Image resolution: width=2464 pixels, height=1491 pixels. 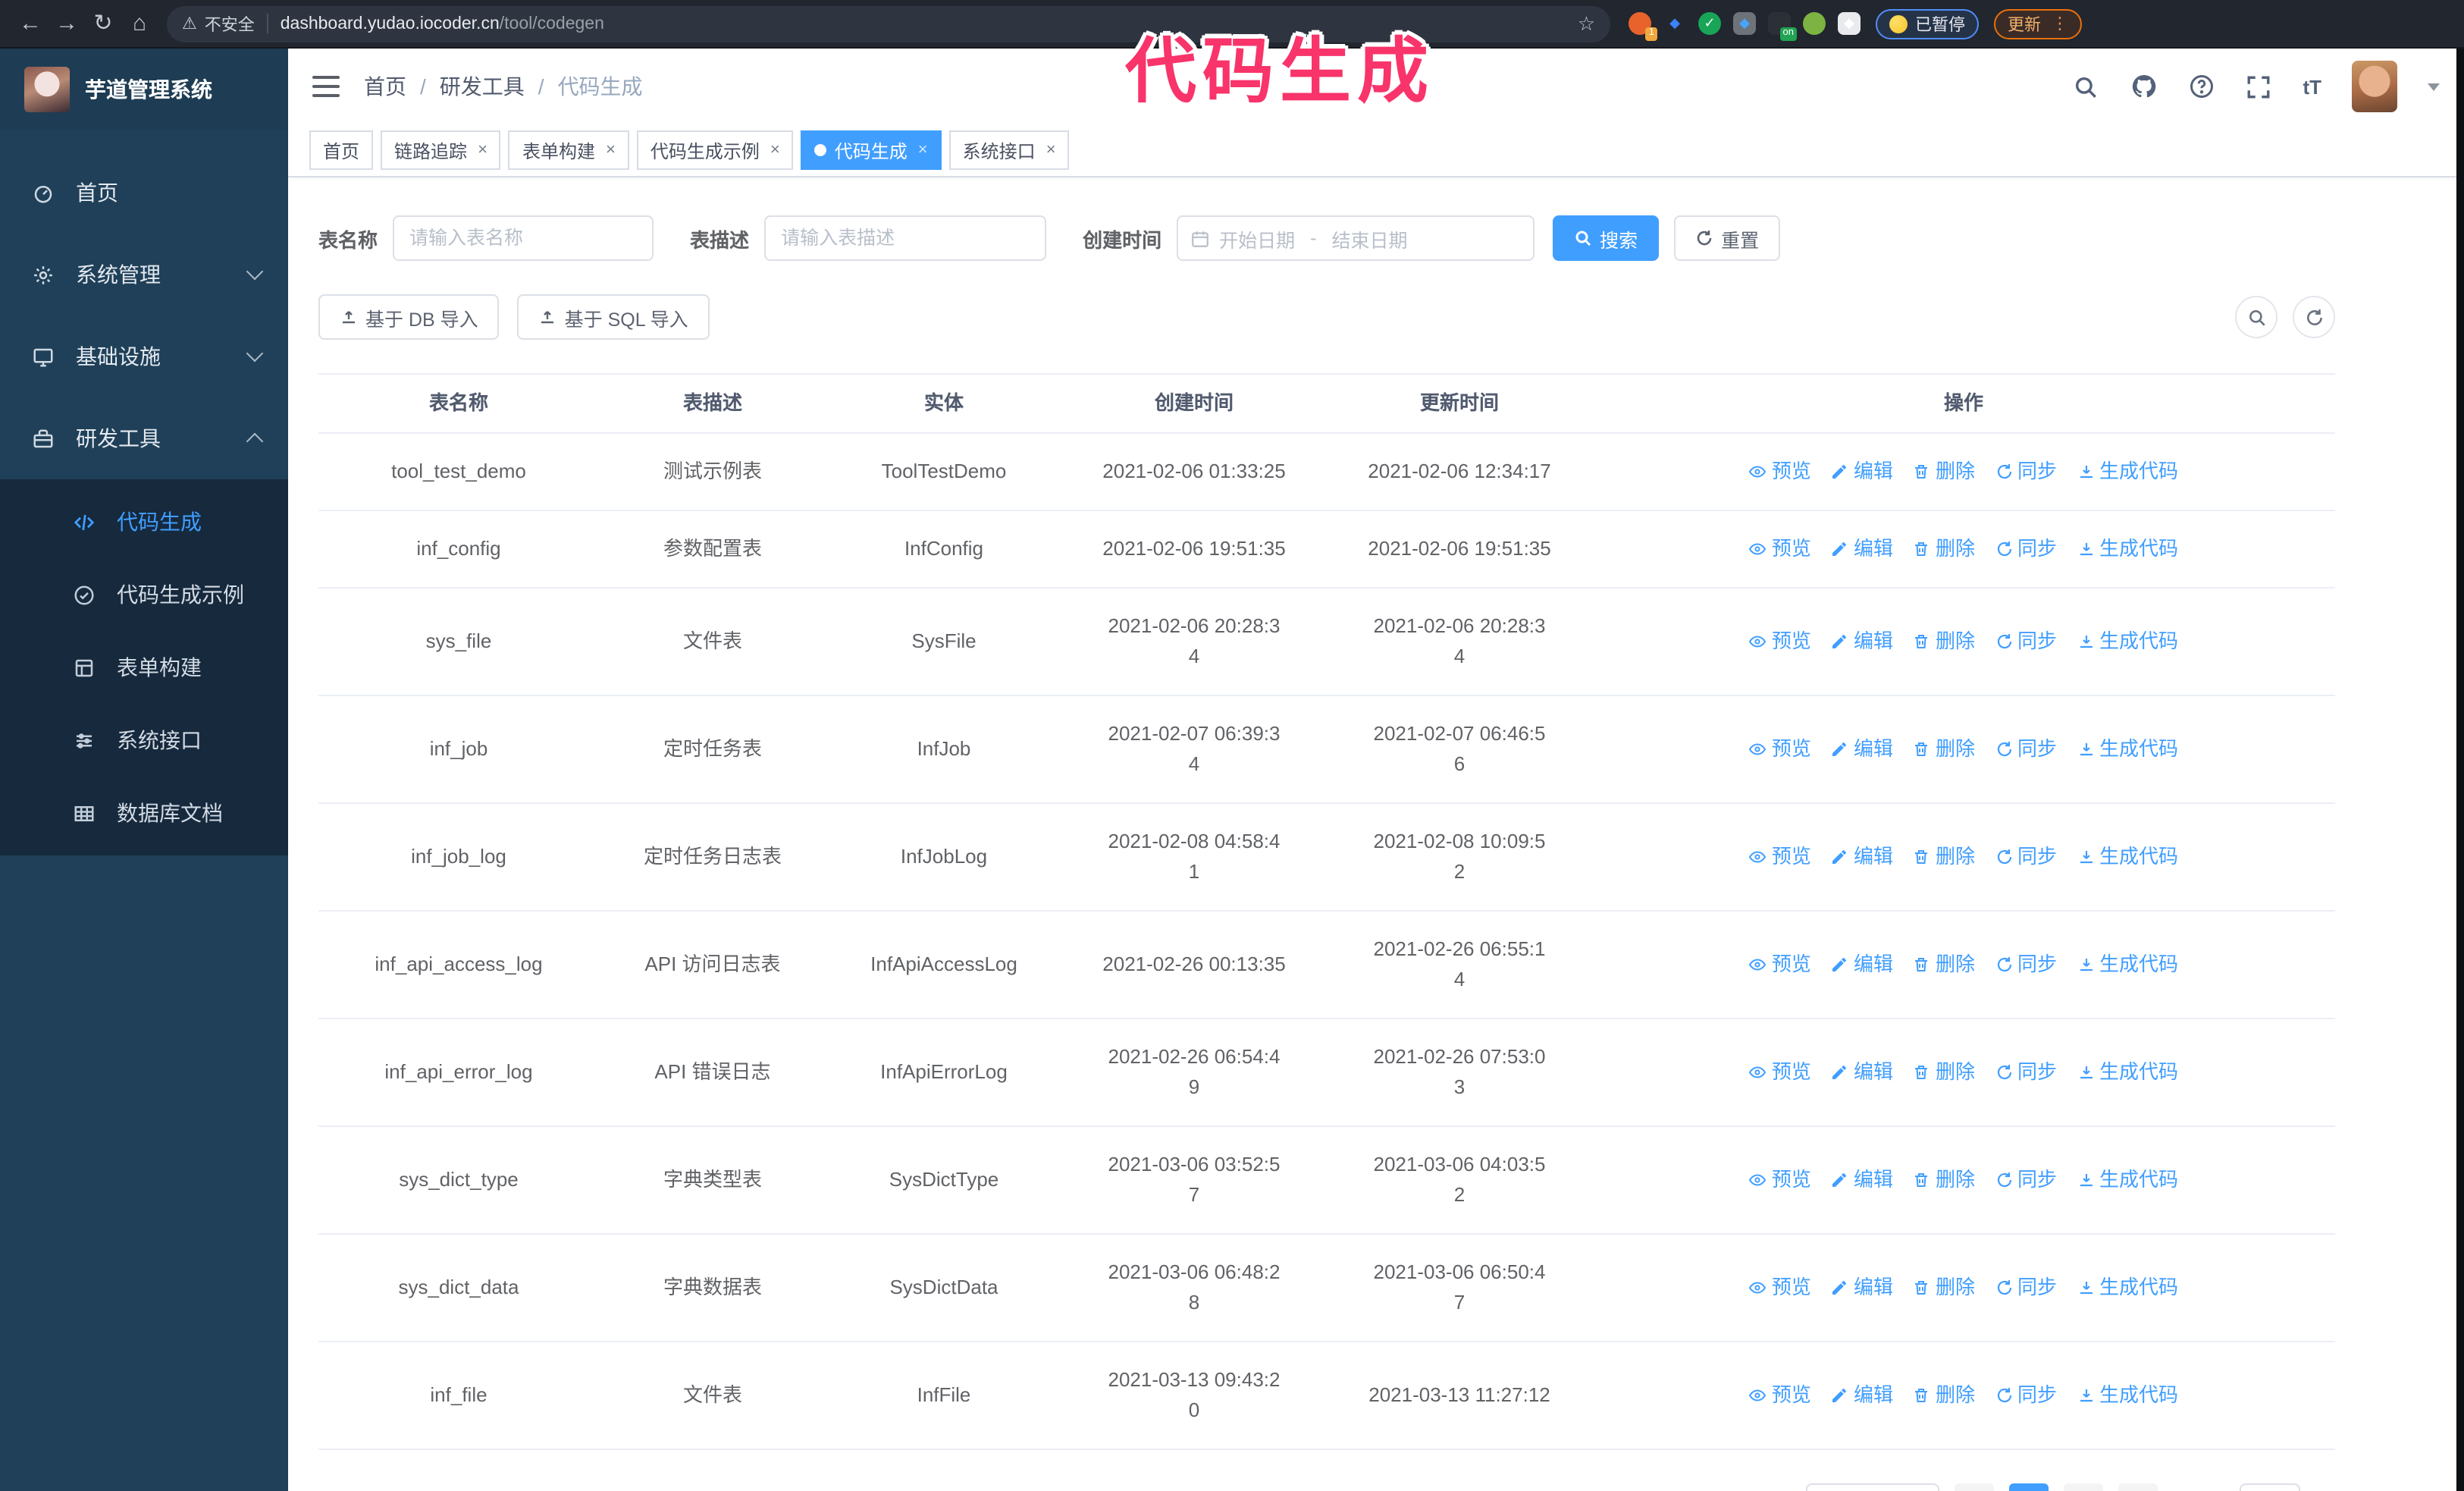 What do you see at coordinates (2083, 1487) in the screenshot?
I see `page-number-button: 2` at bounding box center [2083, 1487].